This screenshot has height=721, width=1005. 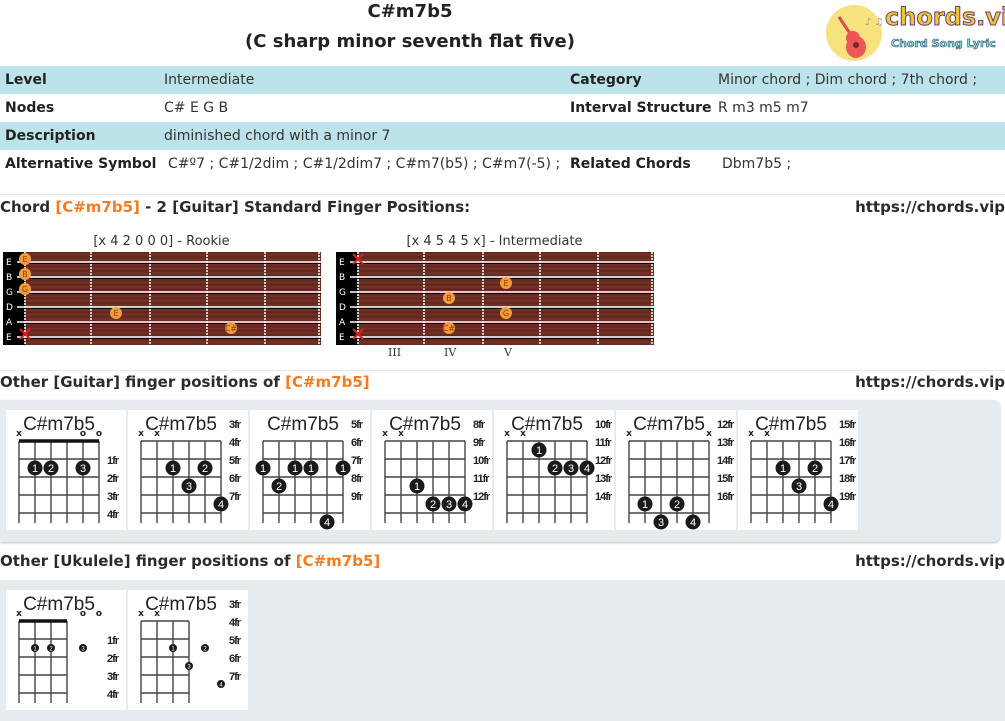 I want to click on divider, so click(x=502, y=370).